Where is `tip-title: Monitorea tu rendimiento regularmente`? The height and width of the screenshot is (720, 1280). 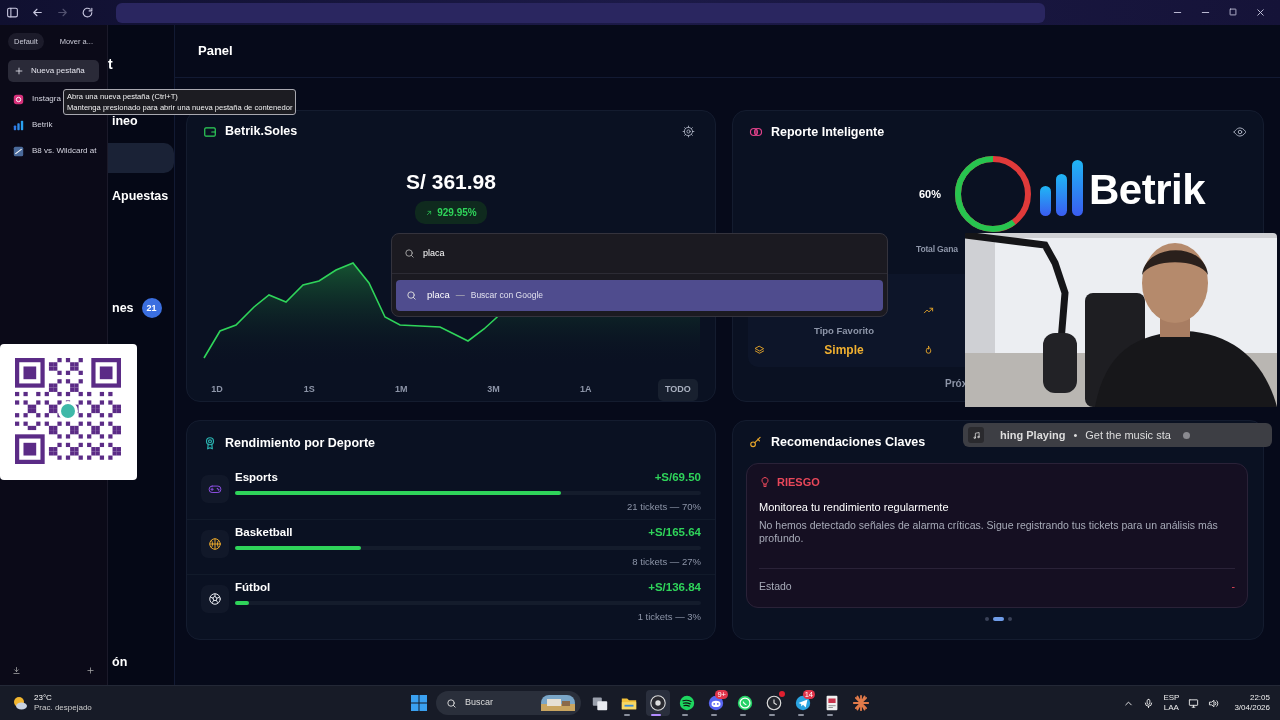
tip-title: Monitorea tu rendimiento regularmente is located at coordinates (854, 507).